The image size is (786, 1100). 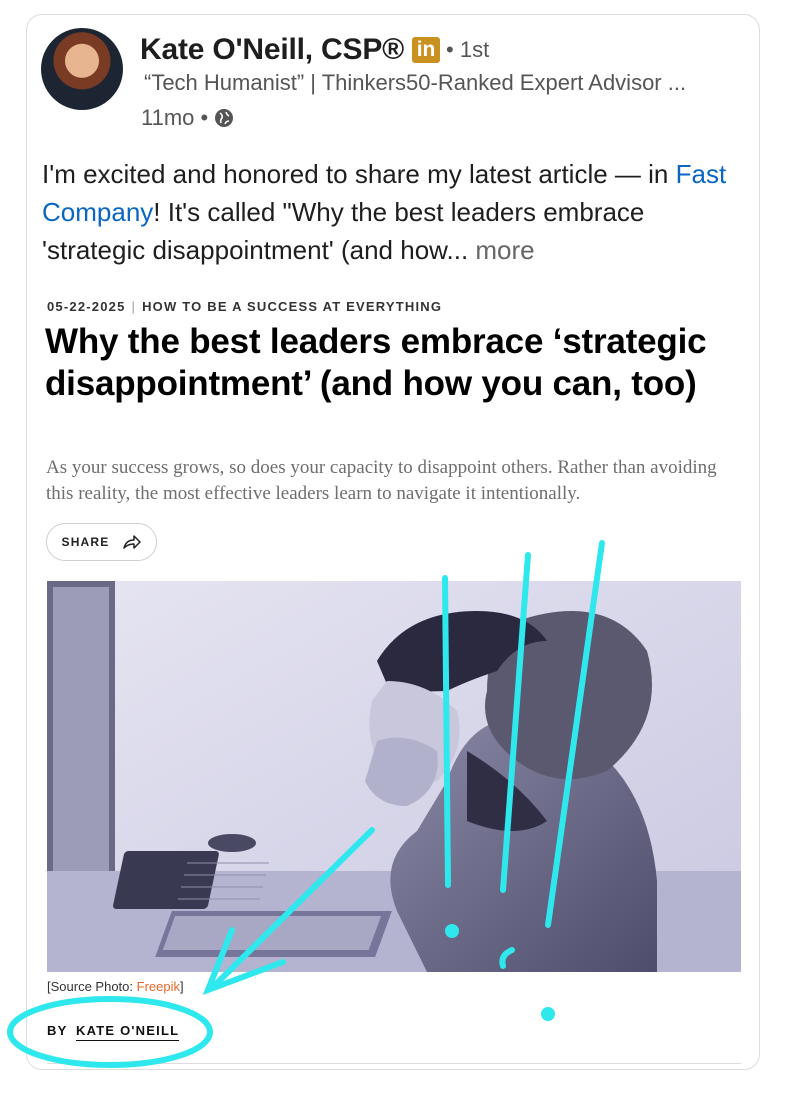 What do you see at coordinates (426, 50) in the screenshot?
I see `linkedin-badge-icon: in` at bounding box center [426, 50].